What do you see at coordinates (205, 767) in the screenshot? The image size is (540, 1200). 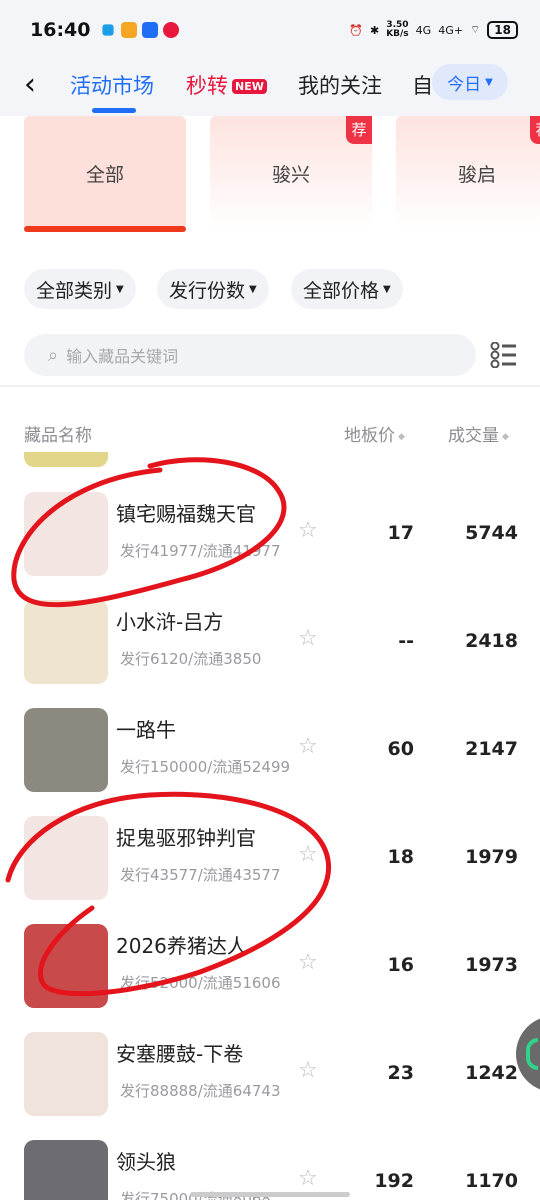 I see `item-issue-info: 发行150000/流通52499` at bounding box center [205, 767].